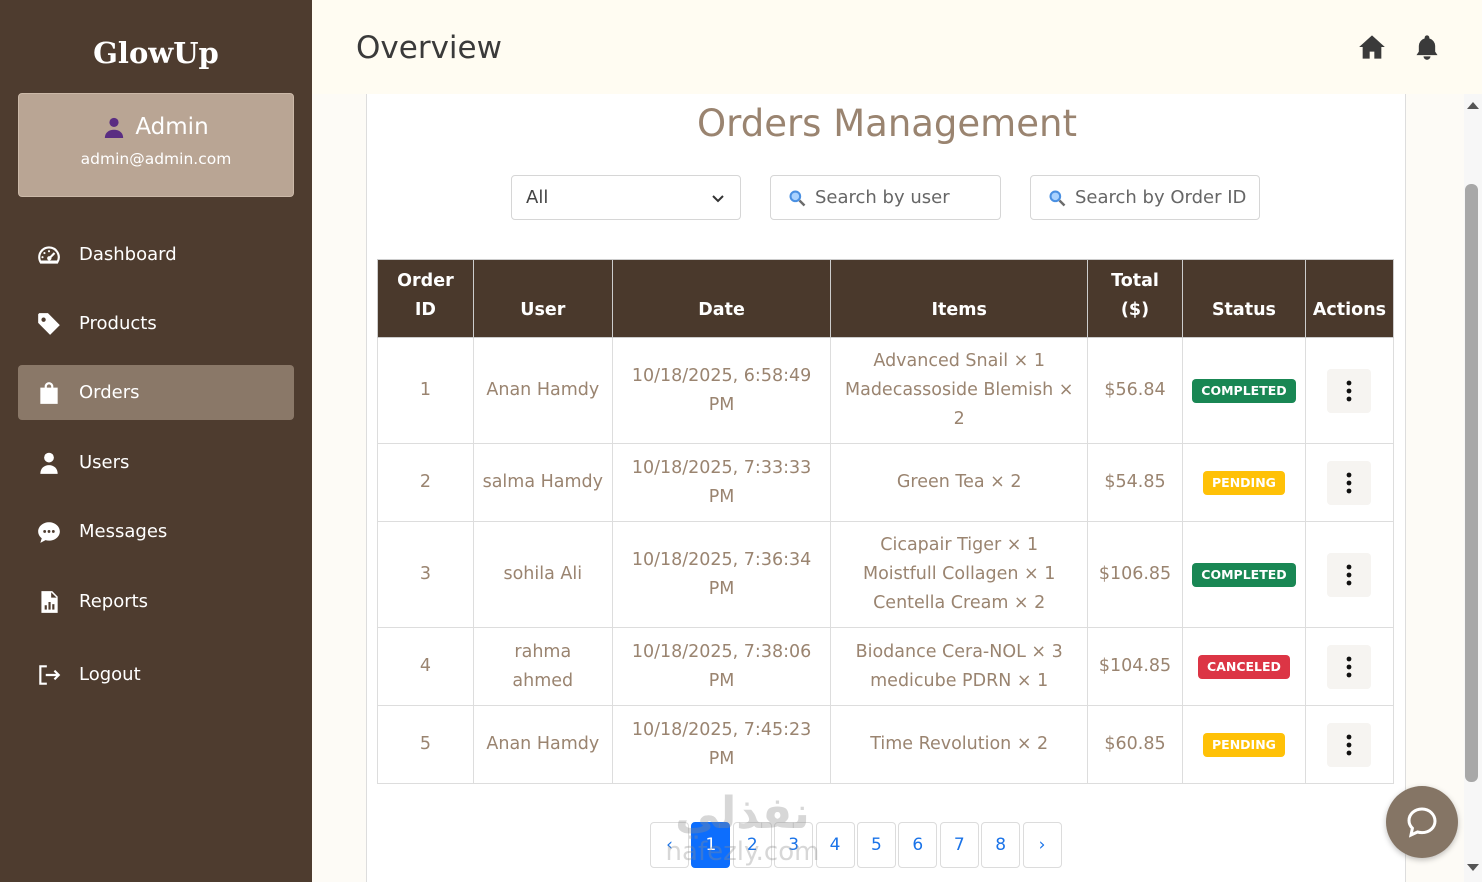 The image size is (1482, 882). I want to click on order-items: Time Revolution × 2, so click(959, 744).